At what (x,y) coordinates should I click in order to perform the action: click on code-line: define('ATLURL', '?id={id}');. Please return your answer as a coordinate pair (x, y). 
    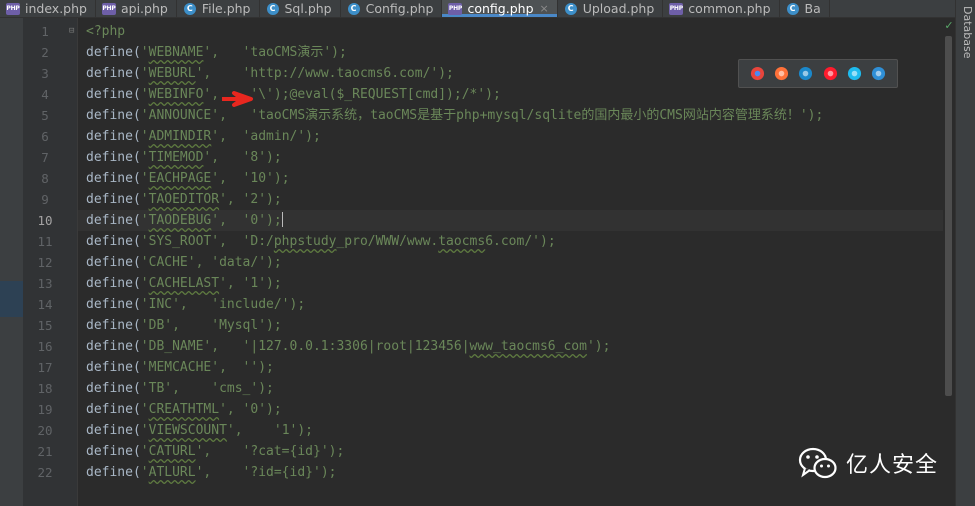
    Looking at the image, I should click on (211, 472).